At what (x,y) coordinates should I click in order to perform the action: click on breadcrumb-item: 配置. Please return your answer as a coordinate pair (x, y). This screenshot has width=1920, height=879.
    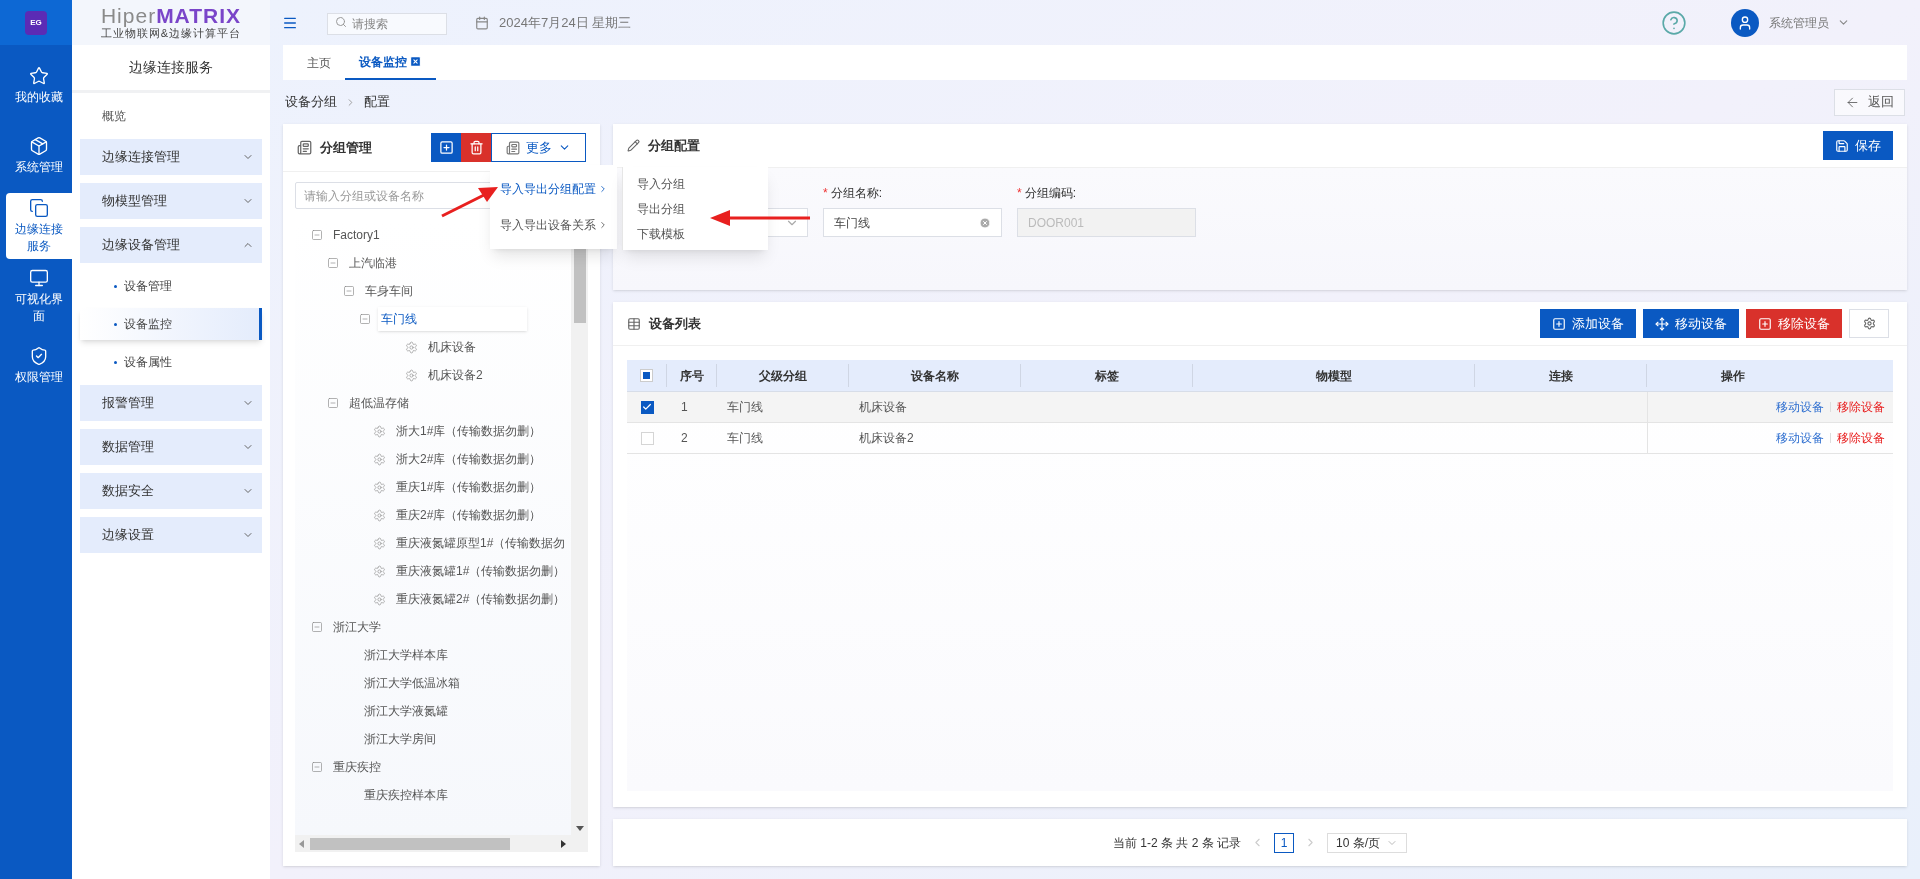
    Looking at the image, I should click on (377, 102).